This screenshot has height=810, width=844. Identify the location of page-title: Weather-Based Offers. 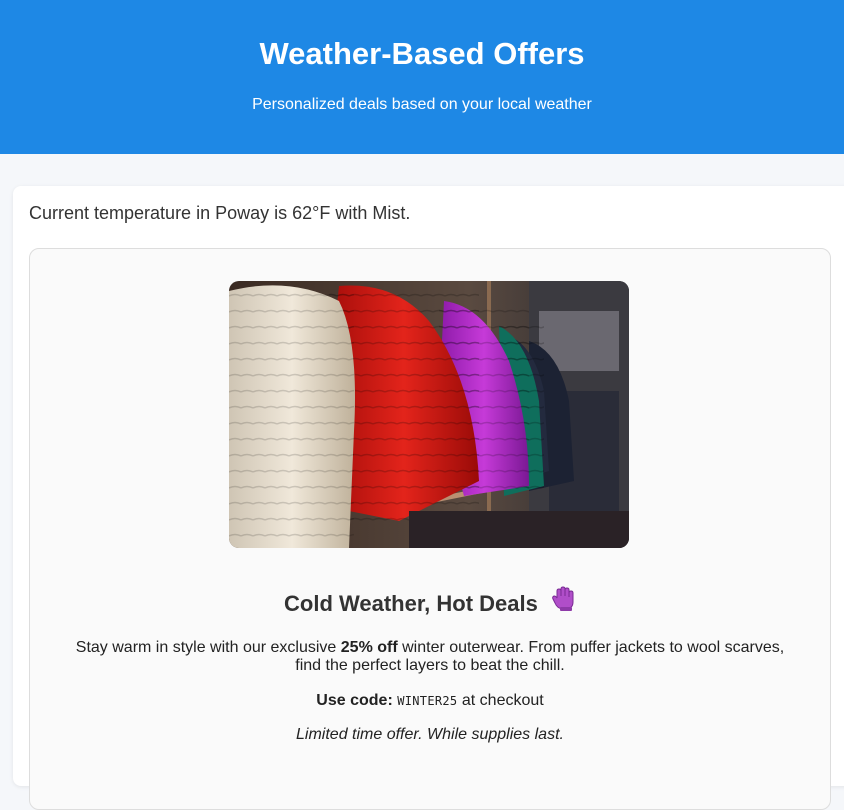
(422, 53).